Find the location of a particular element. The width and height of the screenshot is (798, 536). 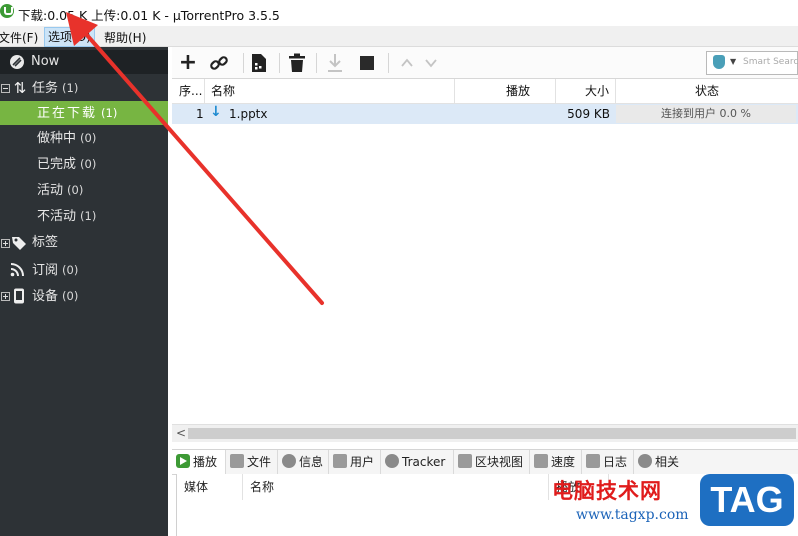

tab-logger: 日志 is located at coordinates (608, 462).